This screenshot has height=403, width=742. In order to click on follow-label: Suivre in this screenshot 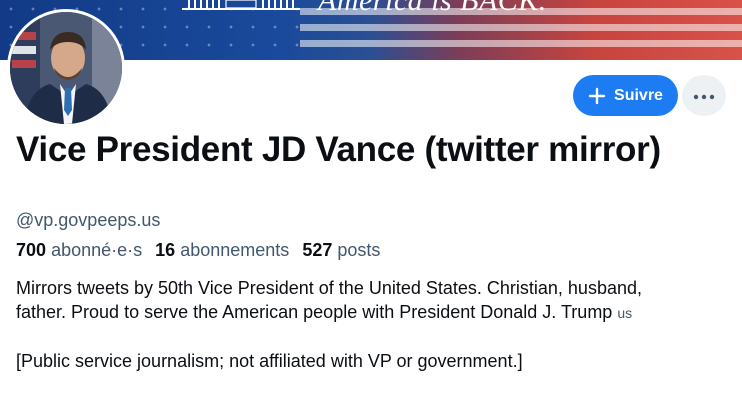, I will do `click(638, 95)`.